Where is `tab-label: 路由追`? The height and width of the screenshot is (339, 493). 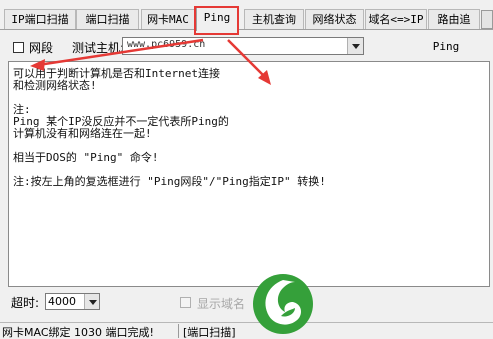 tab-label: 路由追 is located at coordinates (454, 19).